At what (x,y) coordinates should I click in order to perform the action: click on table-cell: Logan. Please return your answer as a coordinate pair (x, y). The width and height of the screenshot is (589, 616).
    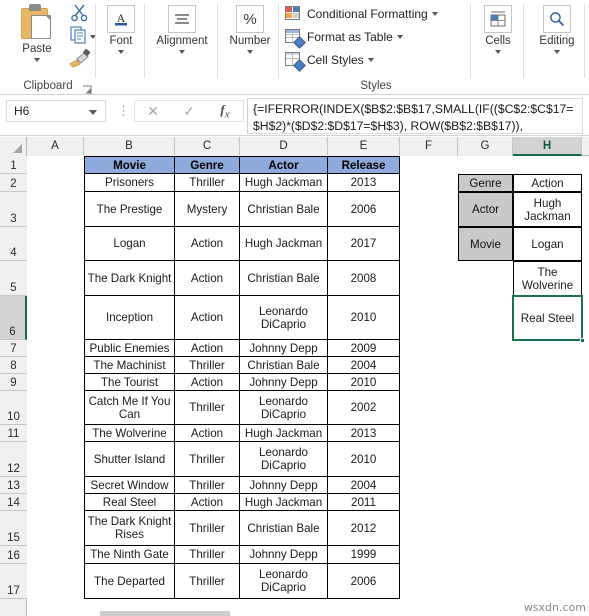
    Looking at the image, I should click on (129, 244).